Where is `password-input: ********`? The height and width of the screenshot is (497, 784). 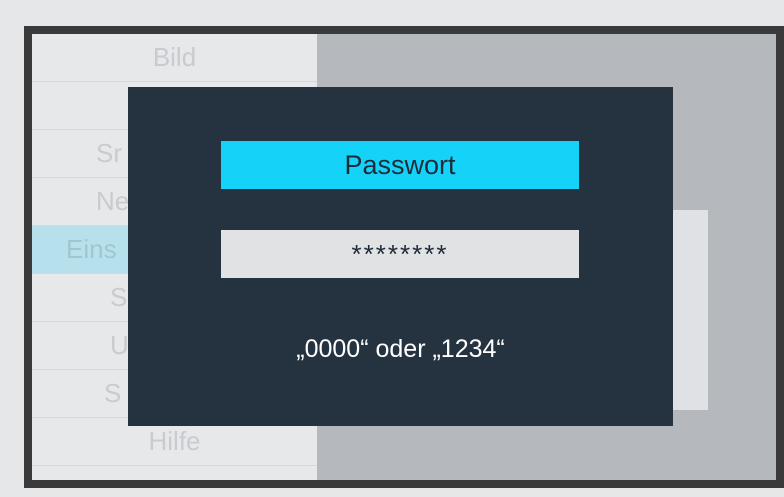 password-input: ******** is located at coordinates (400, 254).